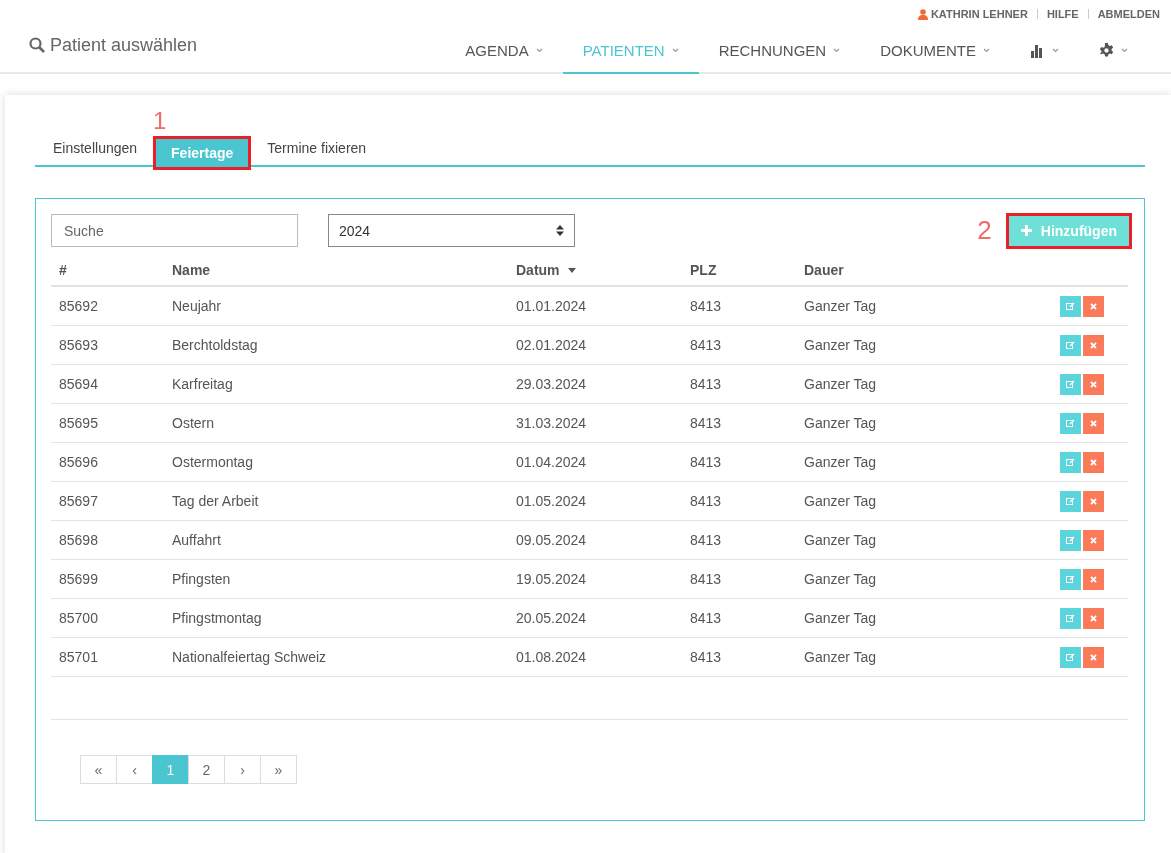 The height and width of the screenshot is (853, 1171). I want to click on table-cell: 85697, so click(78, 501).